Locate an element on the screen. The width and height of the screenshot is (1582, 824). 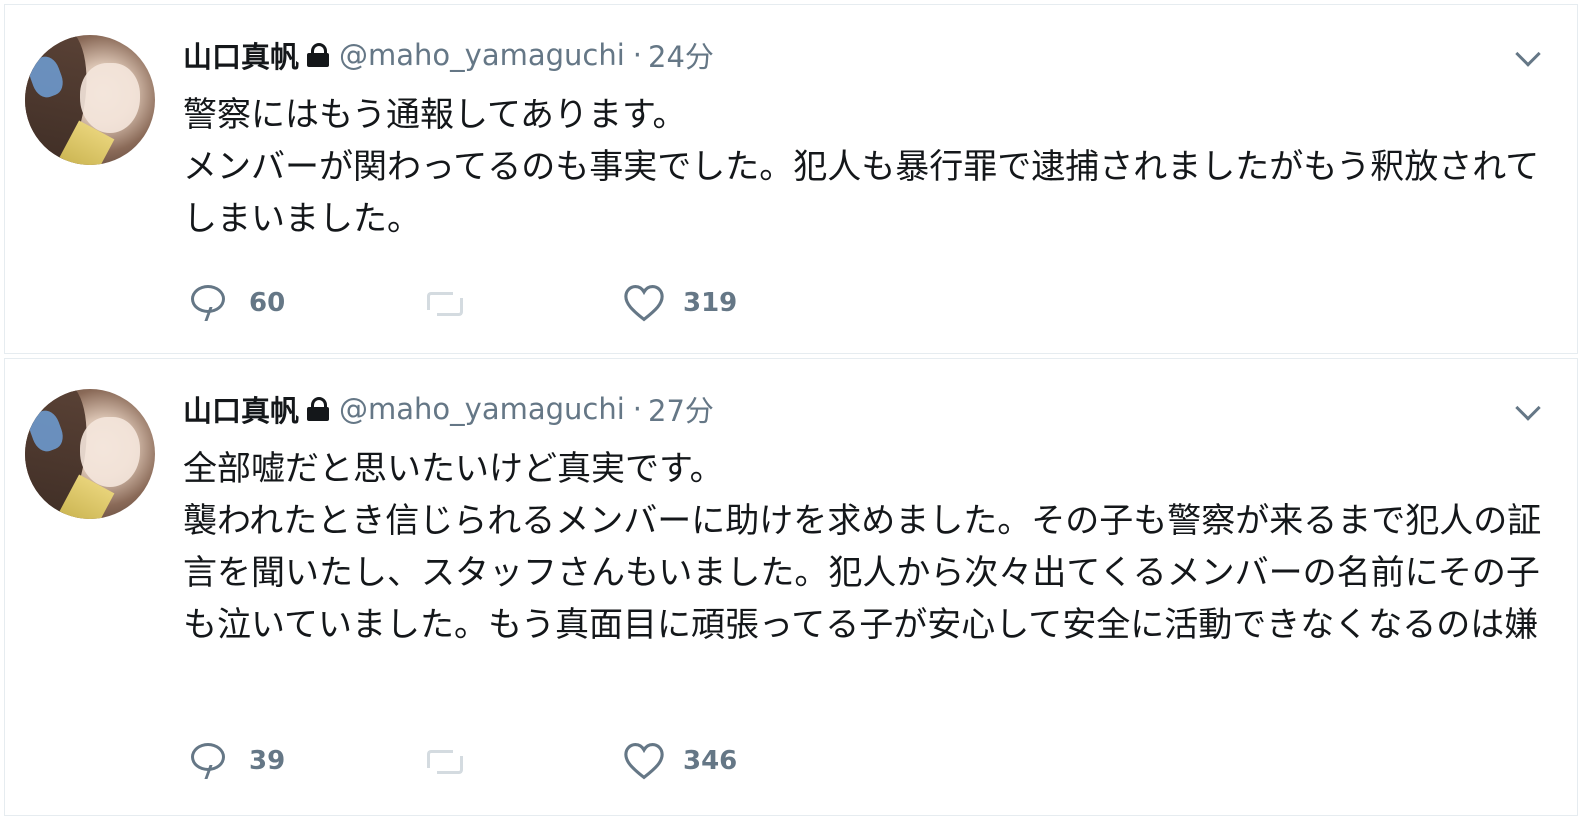
tweet-header: 山口真帆 @maho_yamaguchi · 27分 is located at coordinates (448, 409).